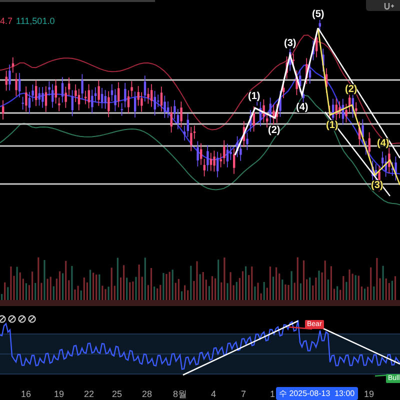 This screenshot has width=400, height=400. What do you see at coordinates (318, 14) in the screenshot?
I see `wave-label: (5)` at bounding box center [318, 14].